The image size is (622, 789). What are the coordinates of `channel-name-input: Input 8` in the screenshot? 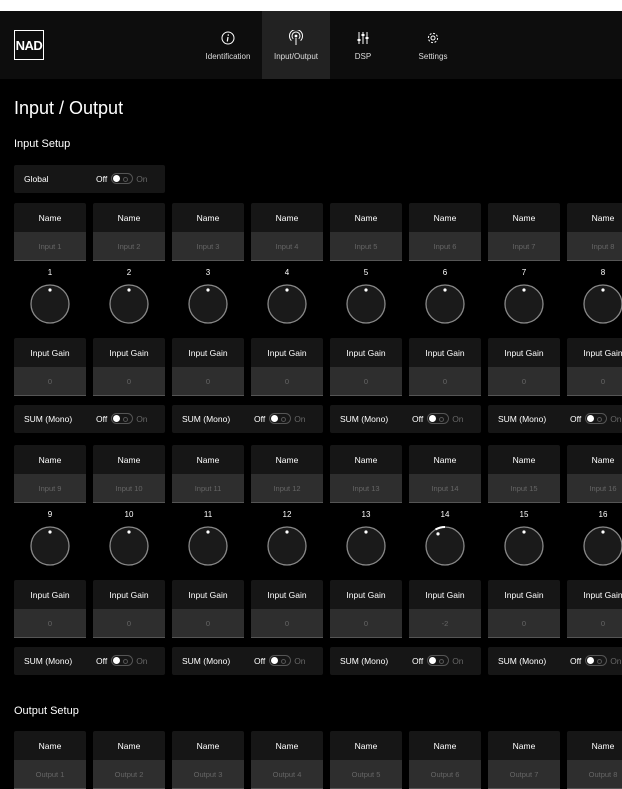 It's located at (594, 246).